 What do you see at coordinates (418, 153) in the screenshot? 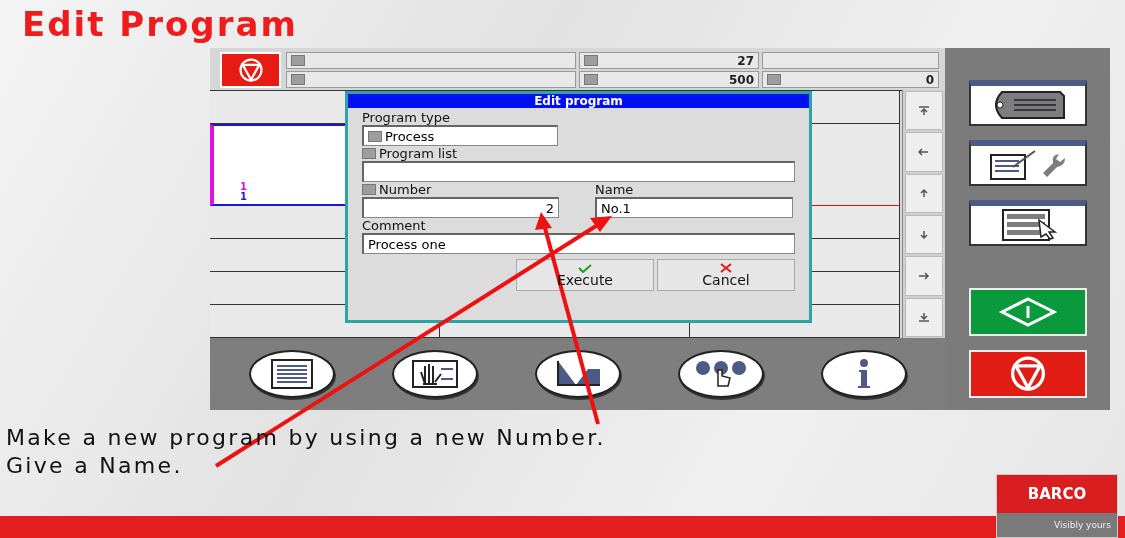
I see `field-label: Program list` at bounding box center [418, 153].